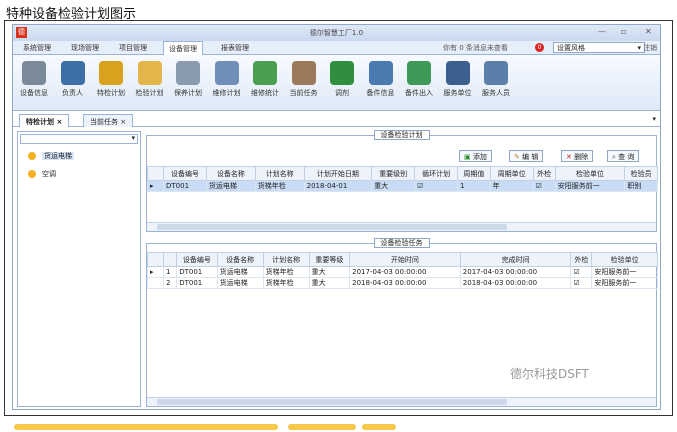 The height and width of the screenshot is (432, 677). I want to click on ribbon-button-4: 保养计划, so click(188, 78).